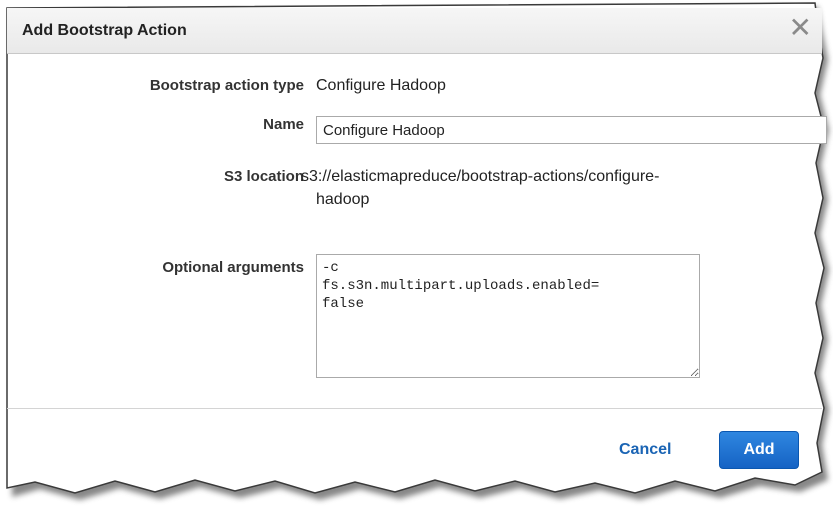  What do you see at coordinates (645, 450) in the screenshot?
I see `cancel-button: Cancel` at bounding box center [645, 450].